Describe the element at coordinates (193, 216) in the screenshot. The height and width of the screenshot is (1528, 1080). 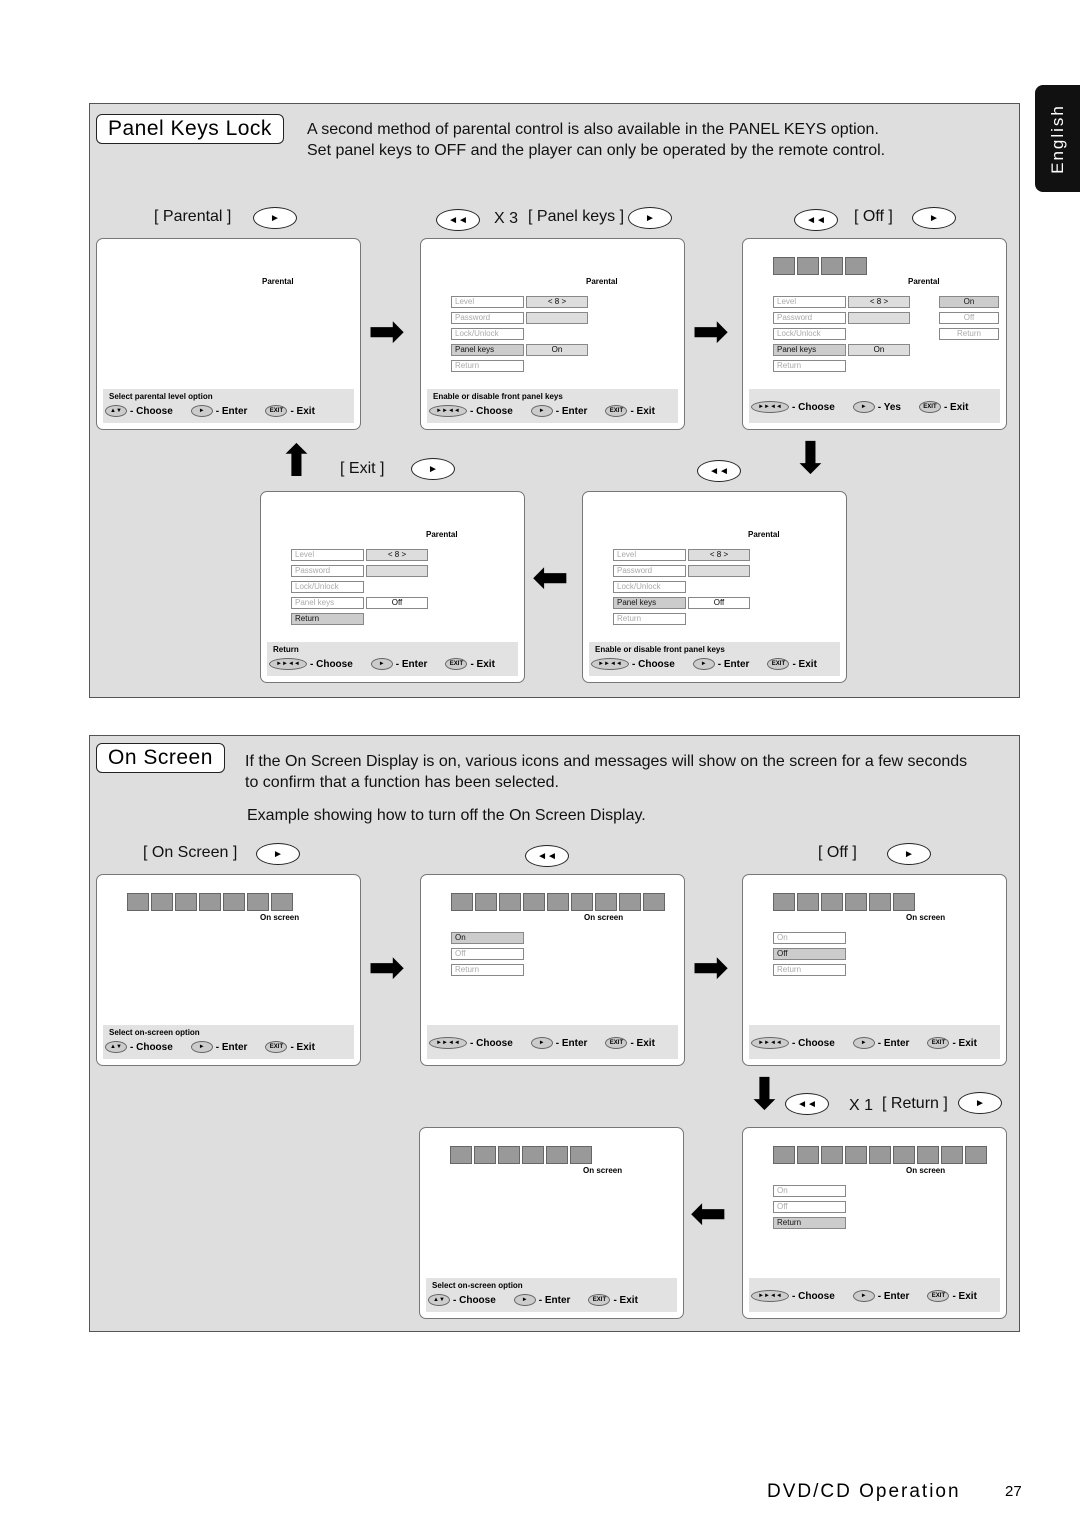
I see `caption-parental: [ Parental ]` at that location.